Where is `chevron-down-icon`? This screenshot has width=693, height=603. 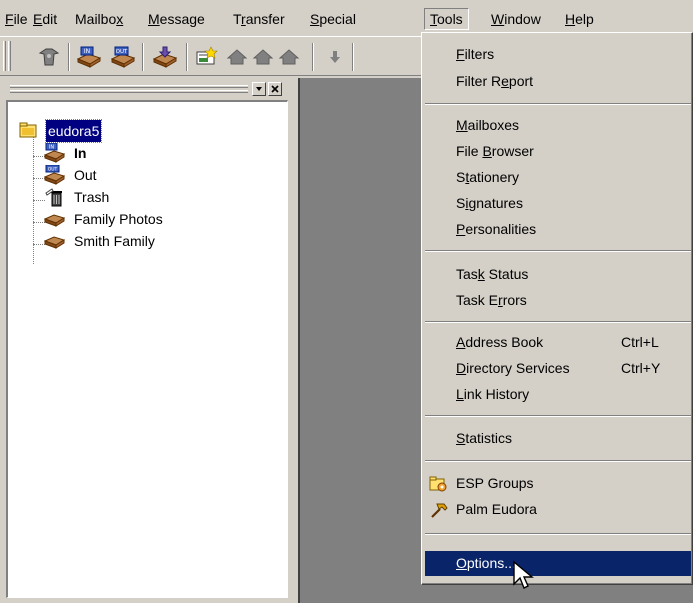
chevron-down-icon is located at coordinates (259, 89).